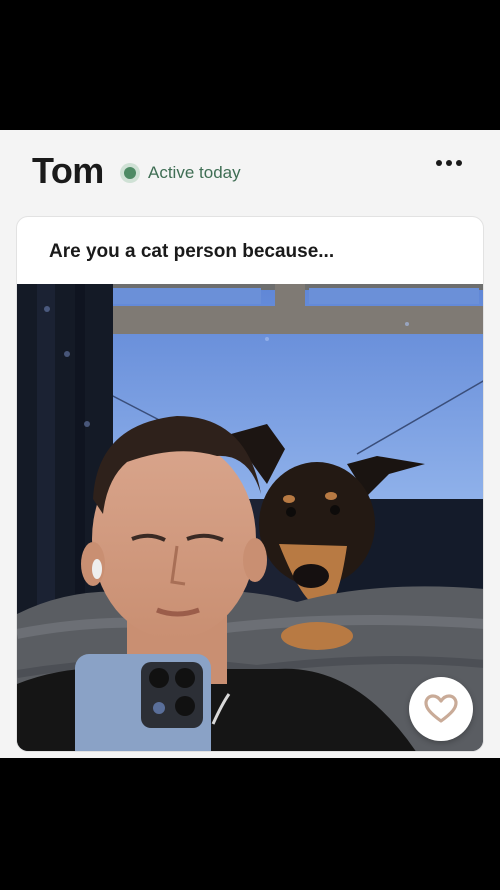  I want to click on like-button, so click(441, 709).